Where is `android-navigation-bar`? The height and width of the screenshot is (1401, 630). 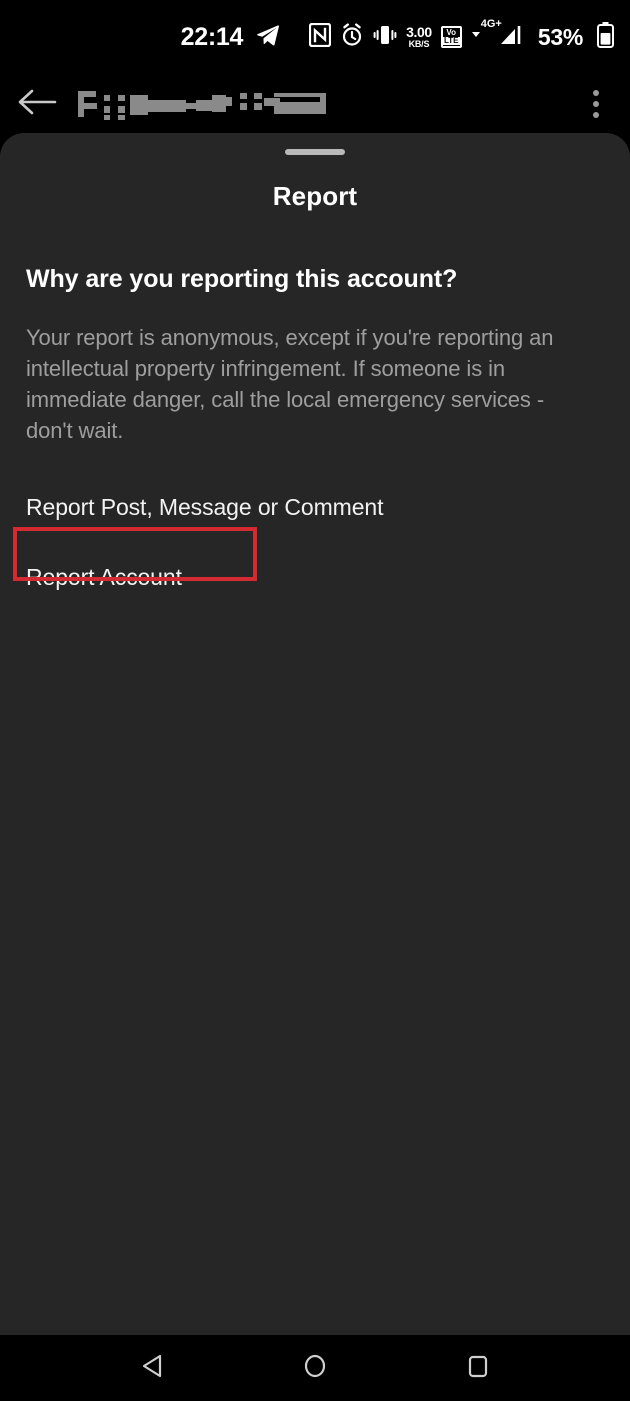 android-navigation-bar is located at coordinates (315, 1368).